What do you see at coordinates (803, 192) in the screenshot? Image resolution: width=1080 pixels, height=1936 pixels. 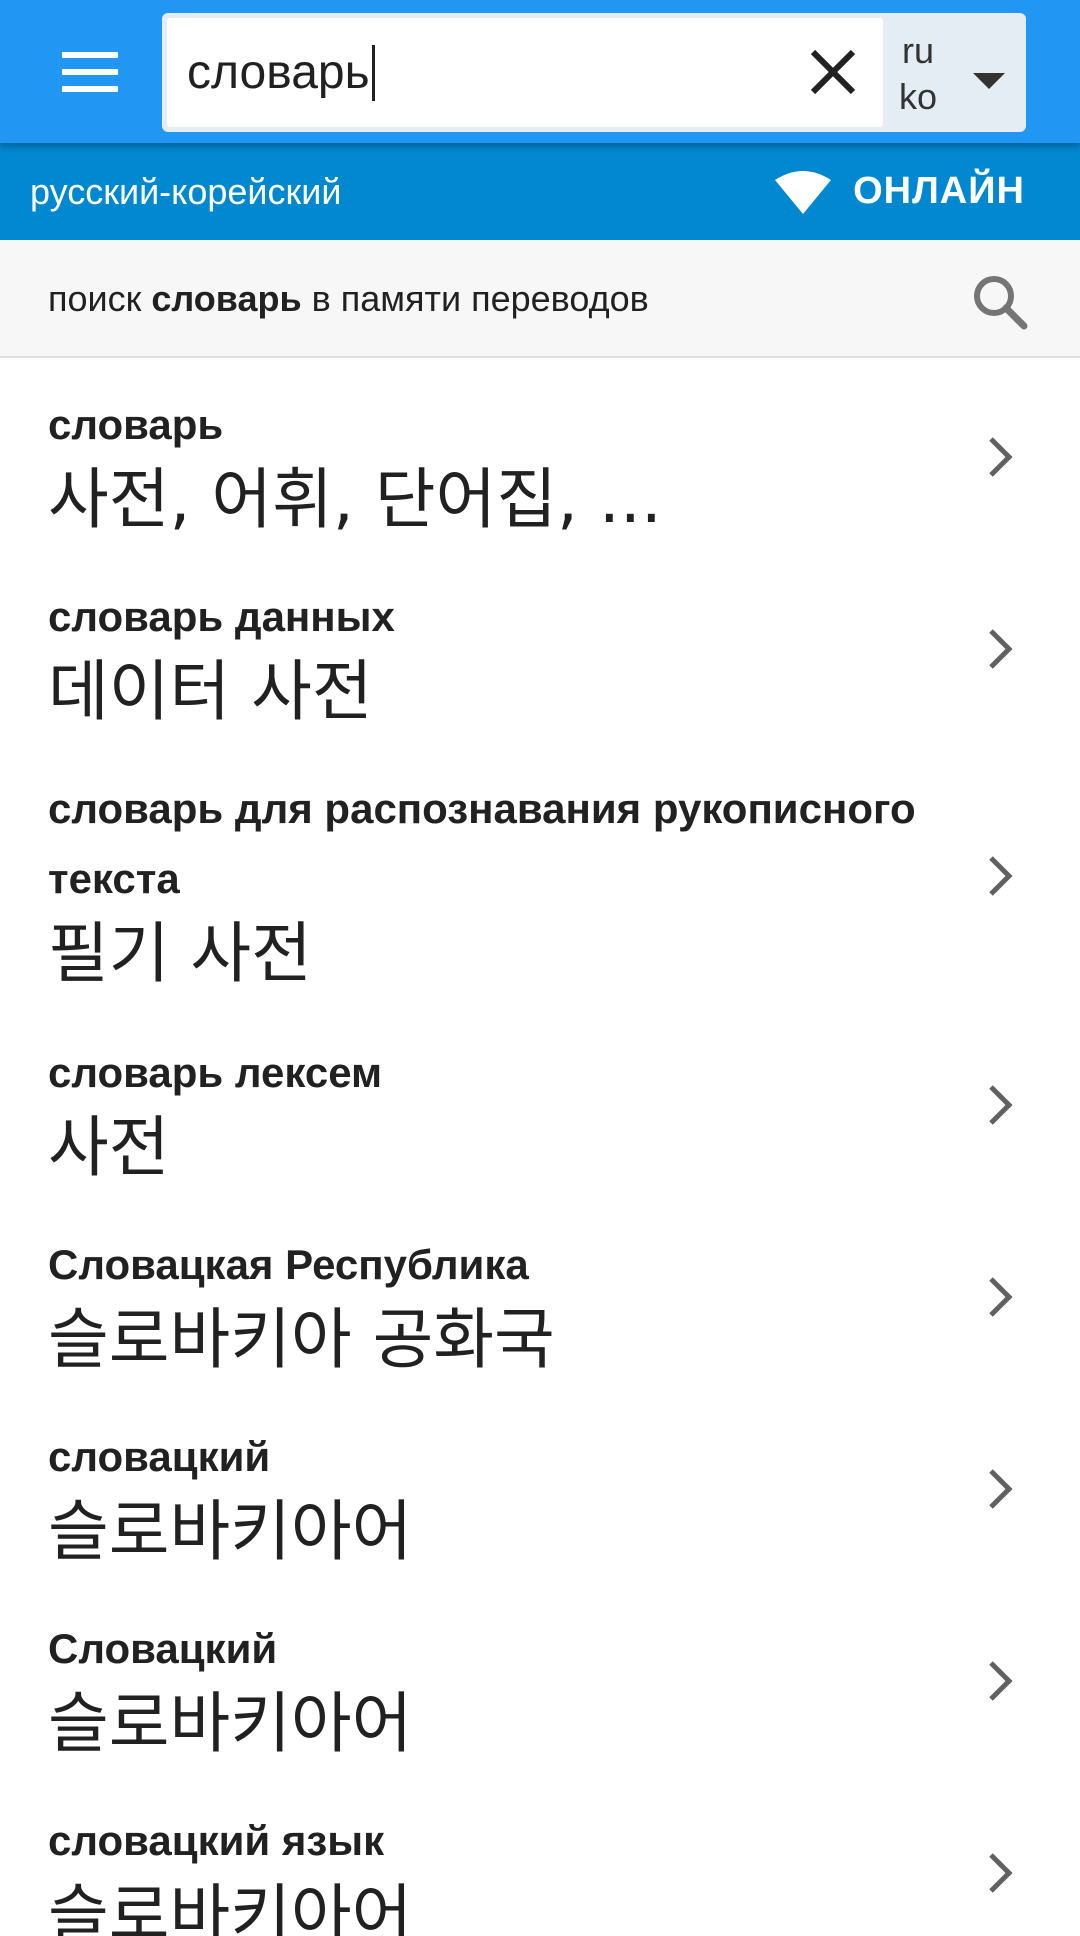 I see `wifi-icon` at bounding box center [803, 192].